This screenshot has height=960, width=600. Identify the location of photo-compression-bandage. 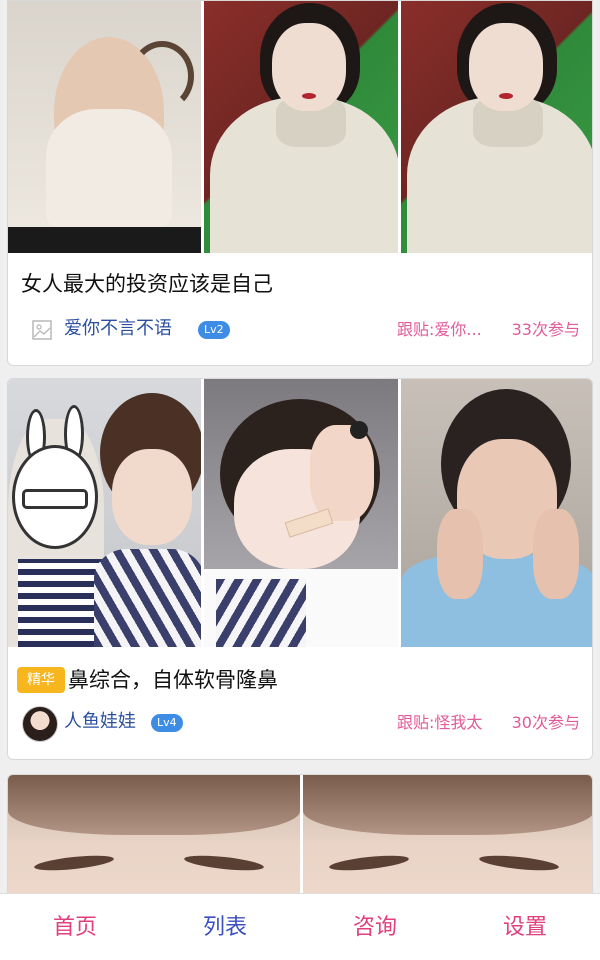
(109, 168).